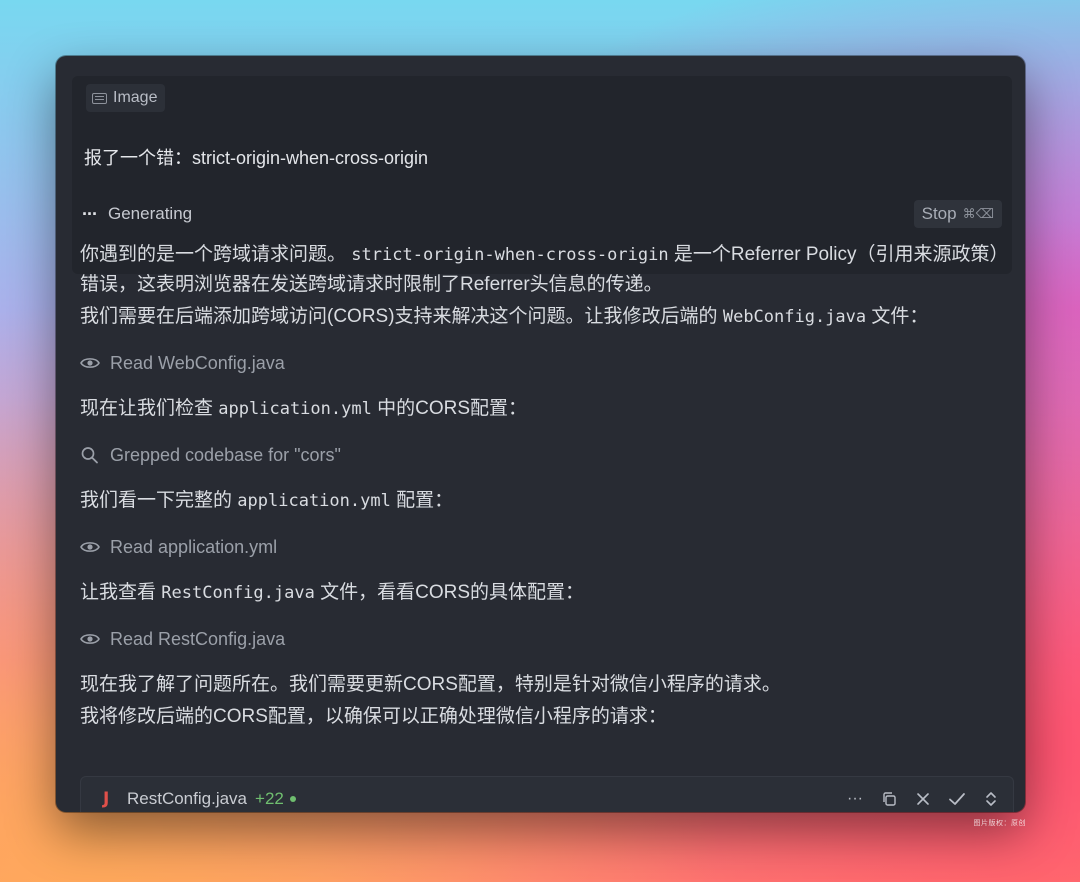  Describe the element at coordinates (794, 317) in the screenshot. I see `inline-code: WebConfig.java` at that location.